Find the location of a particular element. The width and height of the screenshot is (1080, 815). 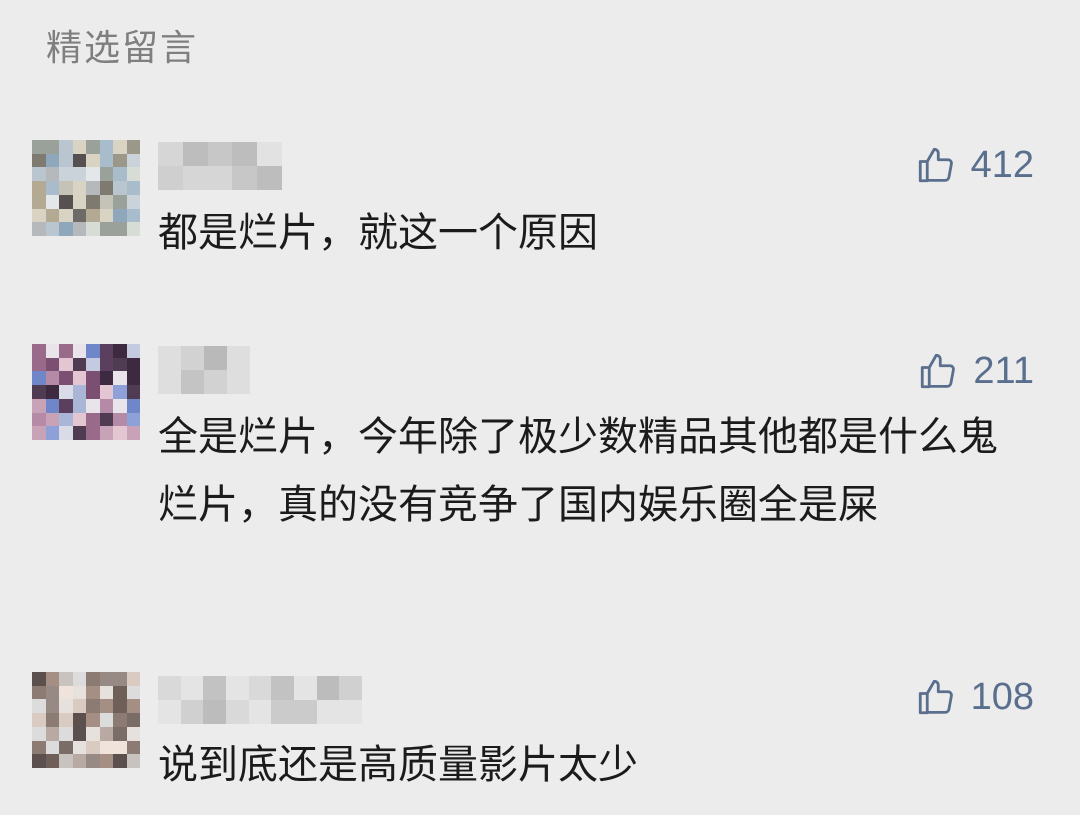

like-button: 108 is located at coordinates (974, 697).